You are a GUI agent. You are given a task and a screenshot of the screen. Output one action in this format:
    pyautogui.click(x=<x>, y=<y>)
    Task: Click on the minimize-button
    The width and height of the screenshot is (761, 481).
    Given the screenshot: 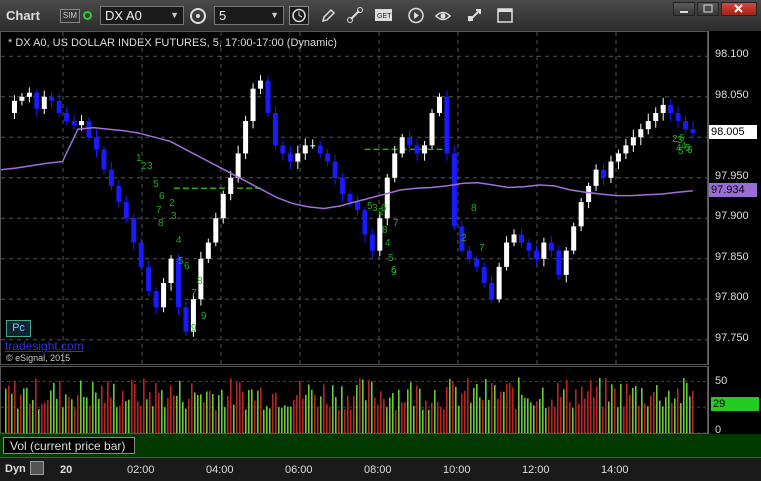 What is the action you would take?
    pyautogui.click(x=684, y=9)
    